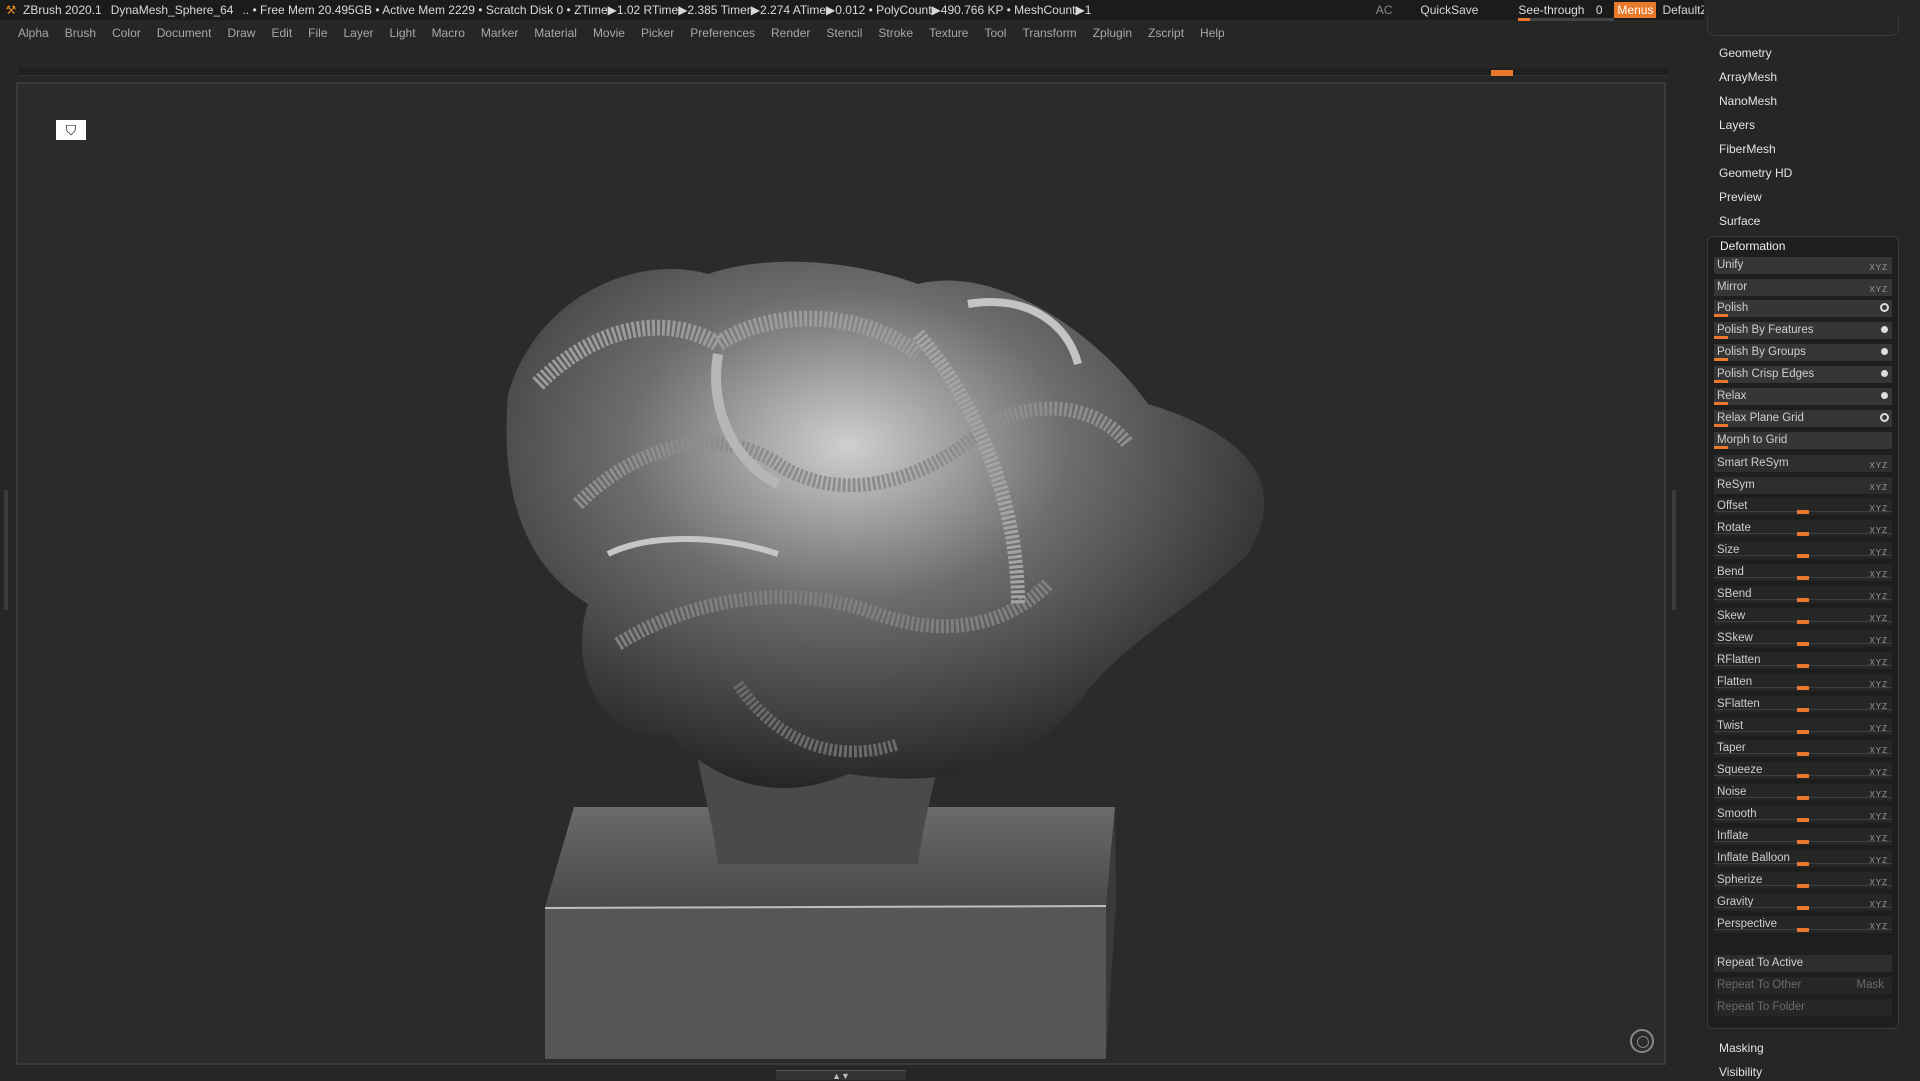  Describe the element at coordinates (1803, 418) in the screenshot. I see `relax-plane-grid-slider: Relax Plane Grid` at that location.